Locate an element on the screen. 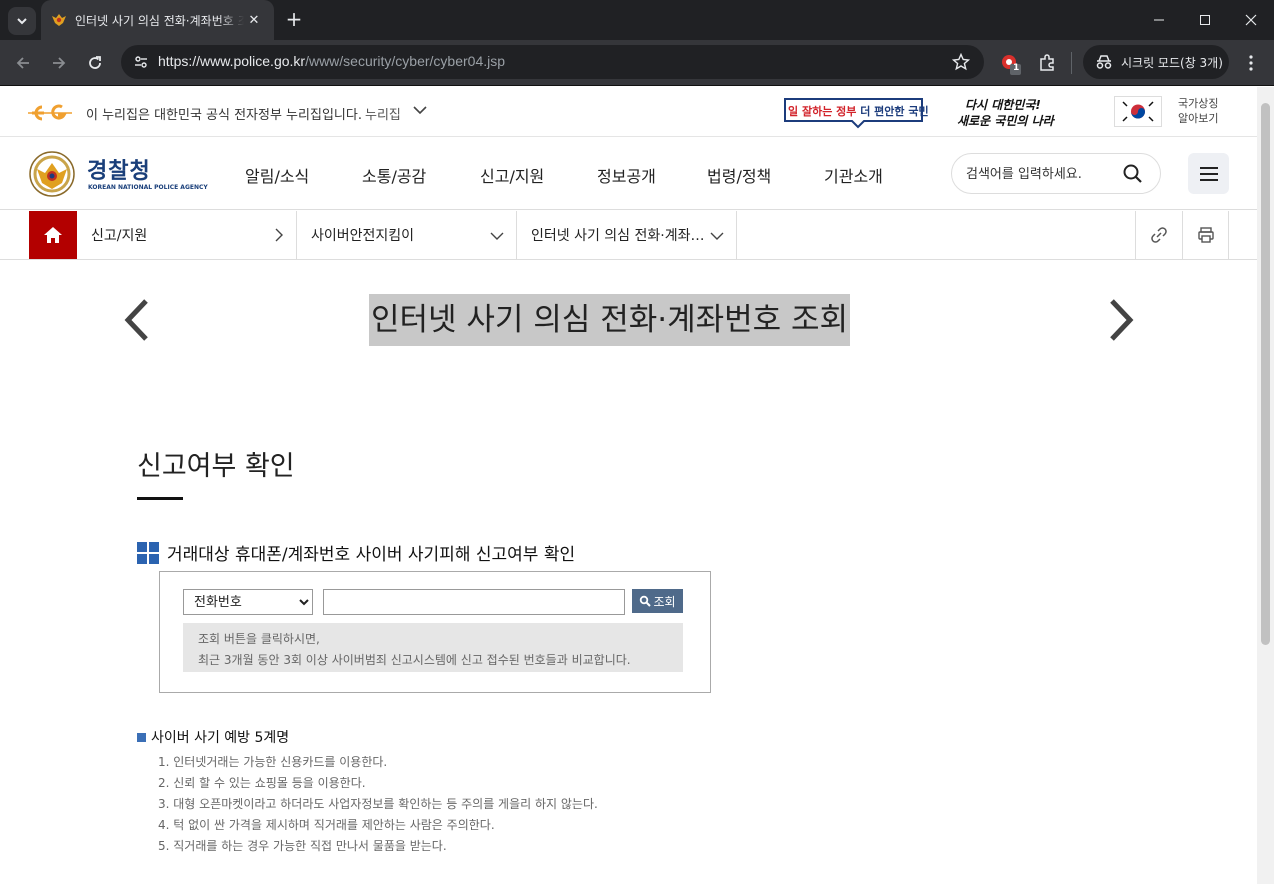 The width and height of the screenshot is (1274, 884). slogan1-part1: 일 잘하는 정부 is located at coordinates (822, 111).